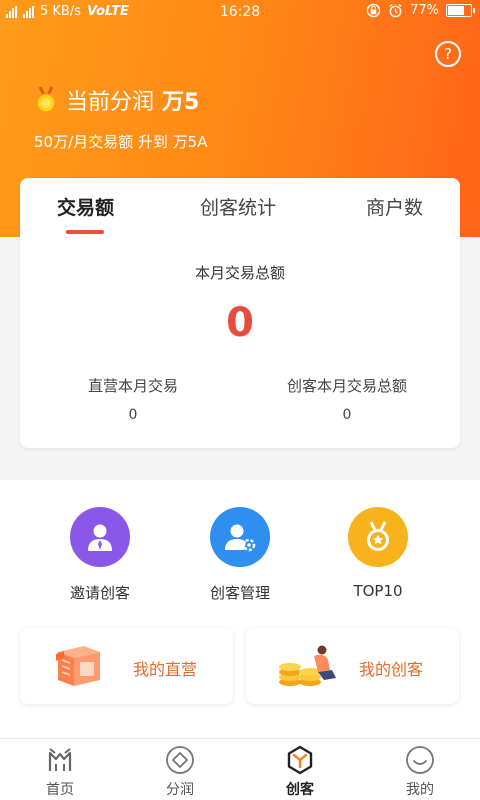 The image size is (480, 800). What do you see at coordinates (352, 666) in the screenshot?
I see `my-makers-tile: 我的创客` at bounding box center [352, 666].